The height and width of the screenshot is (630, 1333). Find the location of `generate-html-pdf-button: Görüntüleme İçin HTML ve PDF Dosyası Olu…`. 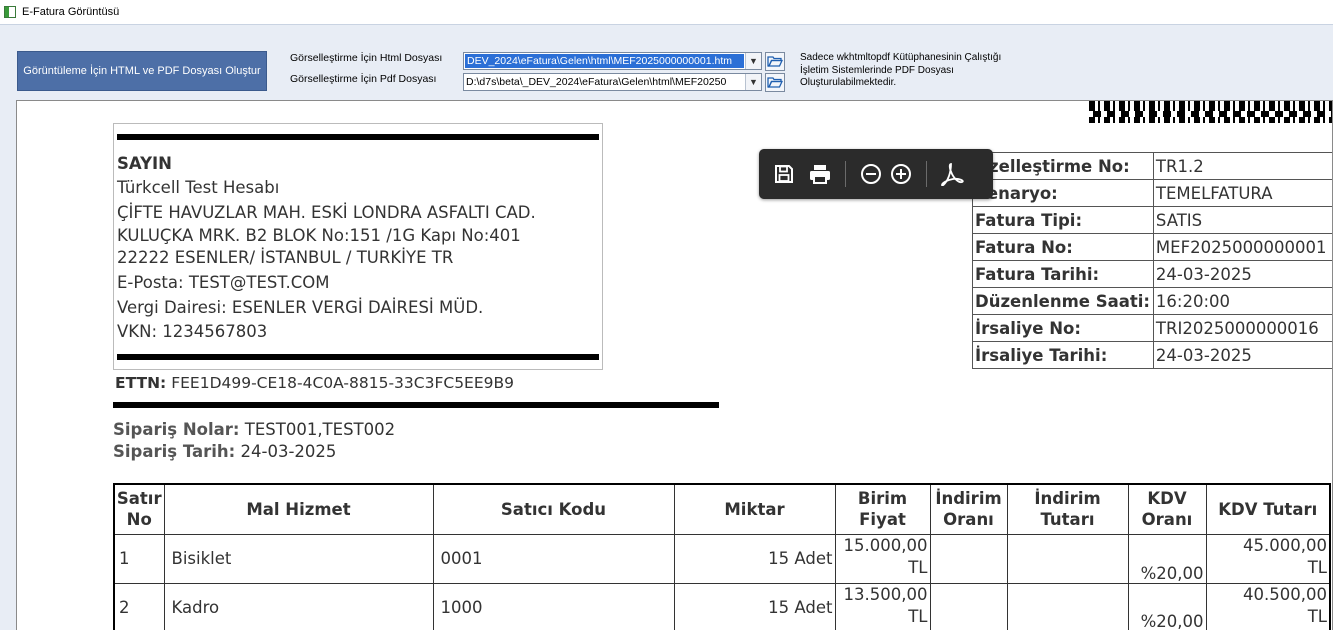

generate-html-pdf-button: Görüntüleme İçin HTML ve PDF Dosyası Olu… is located at coordinates (142, 71).